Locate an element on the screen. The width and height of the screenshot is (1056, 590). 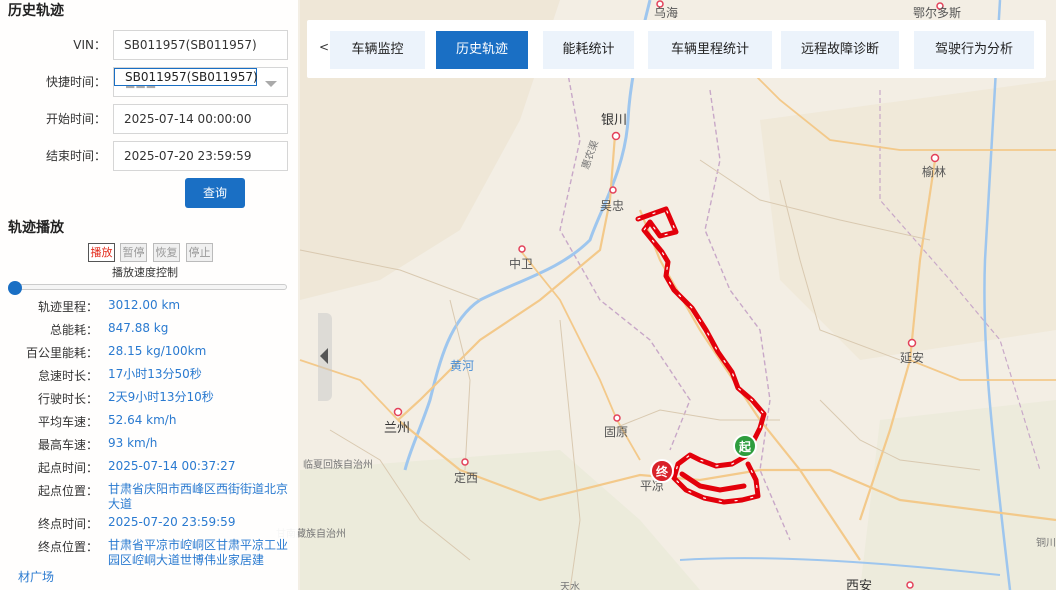
end-marker: 终 is located at coordinates (662, 471).